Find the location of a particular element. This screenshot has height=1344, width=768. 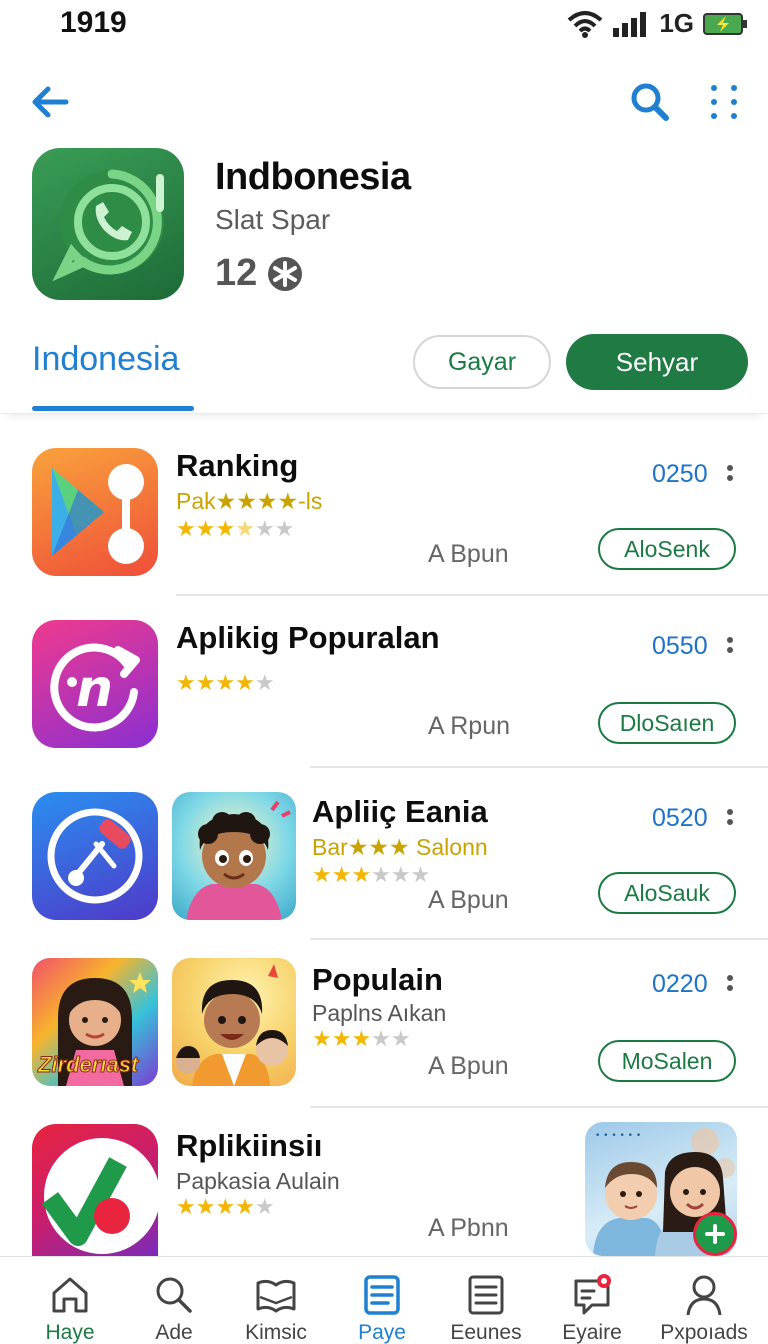

nav-label: Eeunes is located at coordinates (486, 1332).